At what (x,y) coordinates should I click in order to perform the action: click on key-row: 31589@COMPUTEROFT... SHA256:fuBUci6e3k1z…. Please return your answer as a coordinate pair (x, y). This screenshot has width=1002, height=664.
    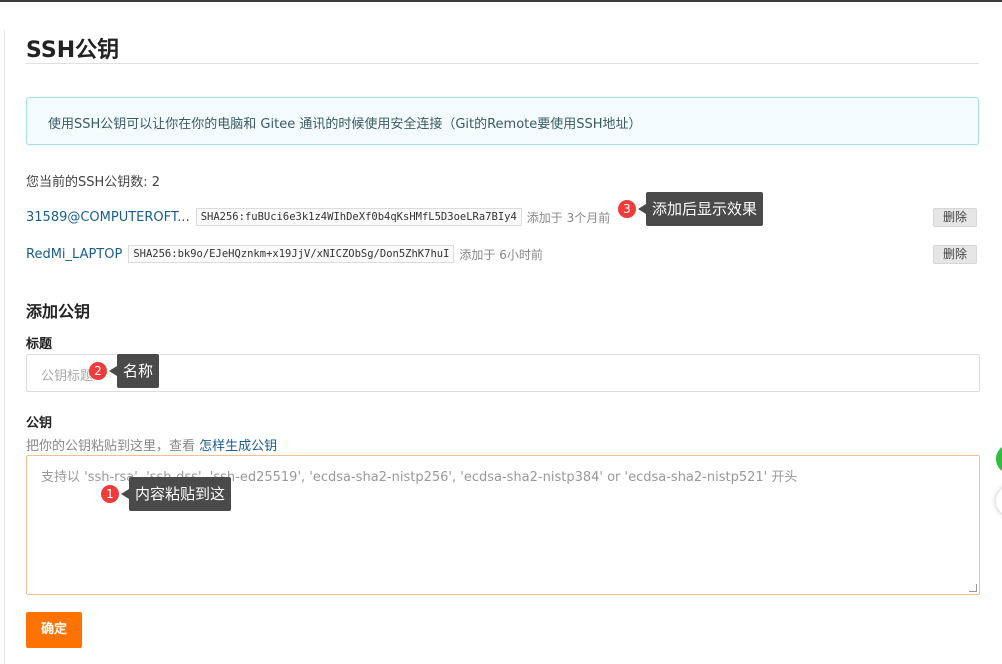
    Looking at the image, I should click on (318, 217).